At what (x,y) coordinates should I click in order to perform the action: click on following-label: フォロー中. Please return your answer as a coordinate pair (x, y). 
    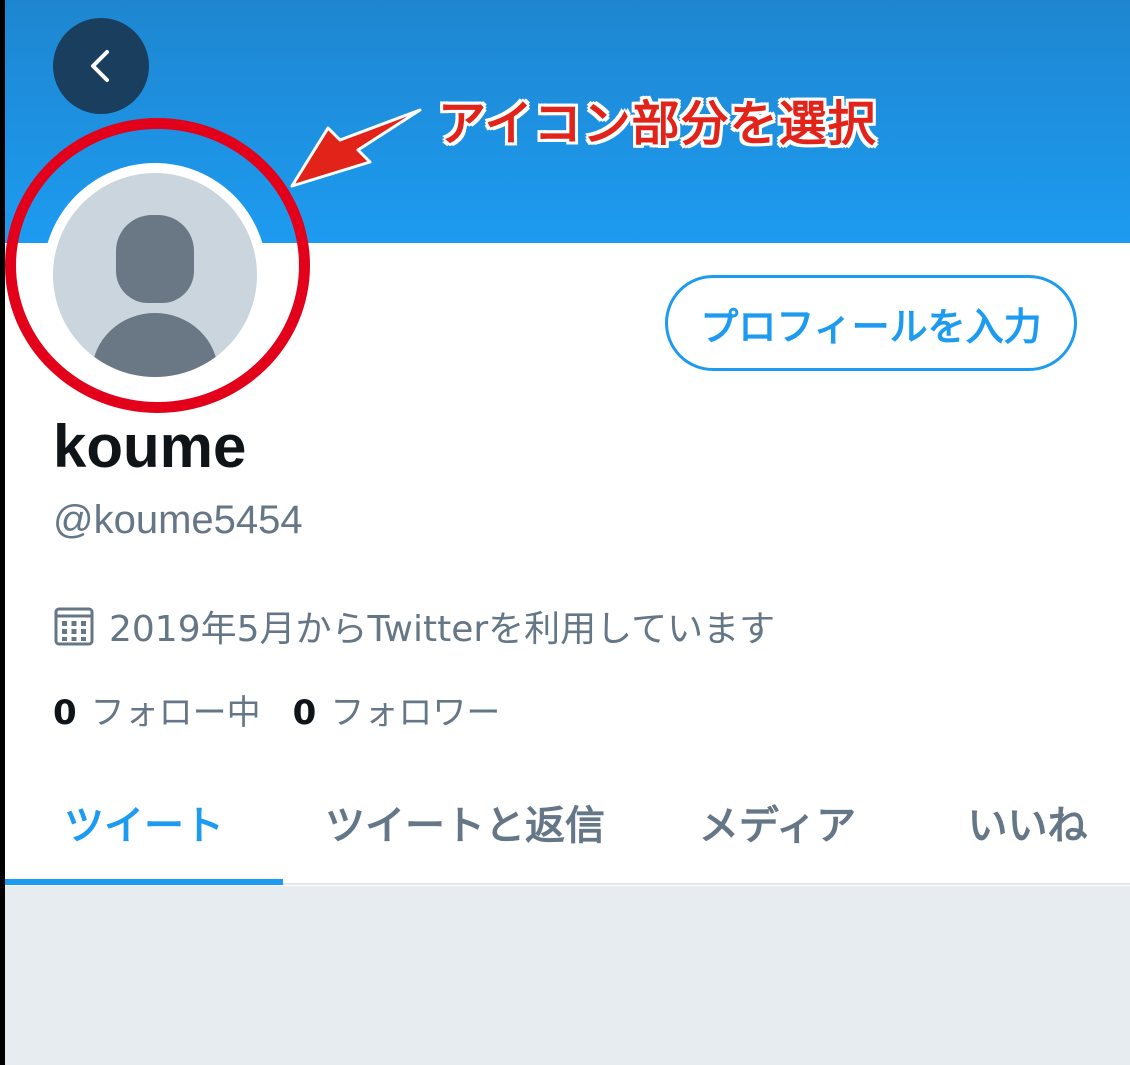
    Looking at the image, I should click on (175, 713).